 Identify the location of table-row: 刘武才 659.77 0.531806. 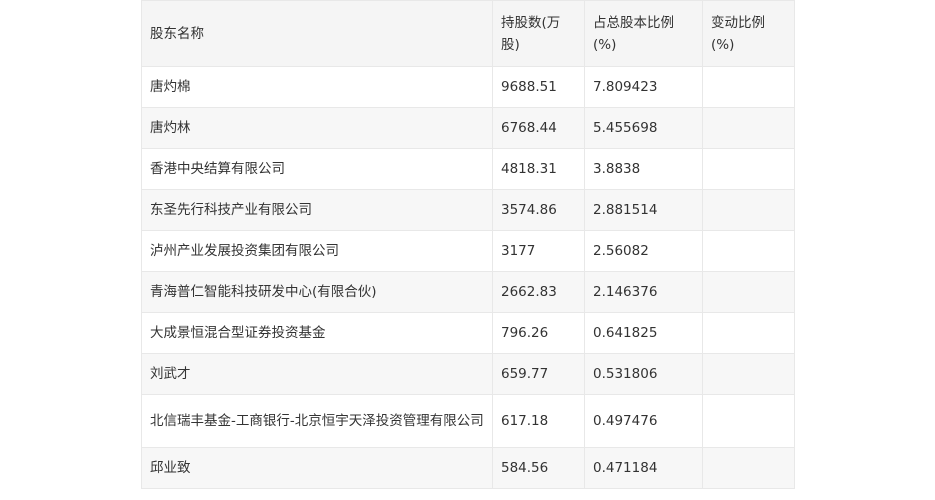
(468, 374).